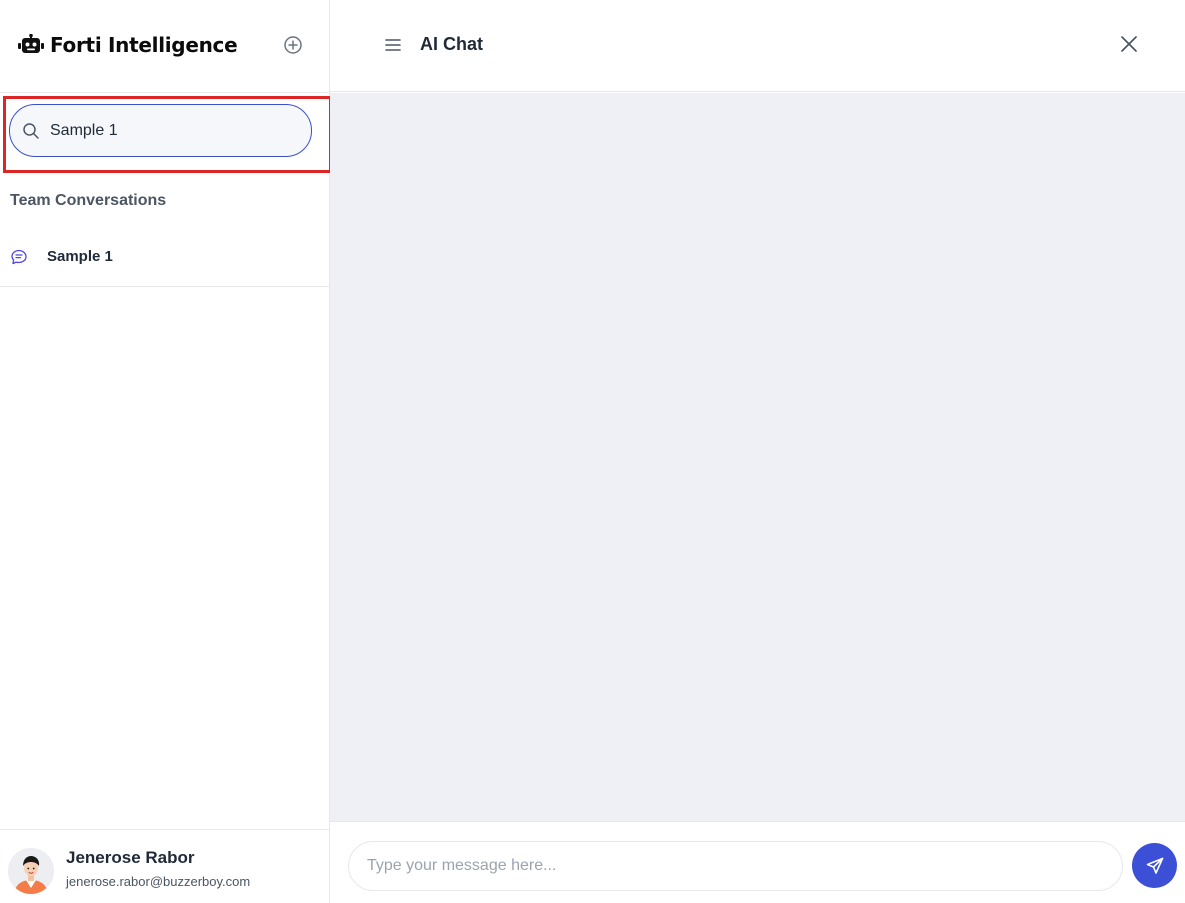 This screenshot has width=1185, height=903. I want to click on profile-email: jenerose.rabor@buzzerboy.com, so click(158, 881).